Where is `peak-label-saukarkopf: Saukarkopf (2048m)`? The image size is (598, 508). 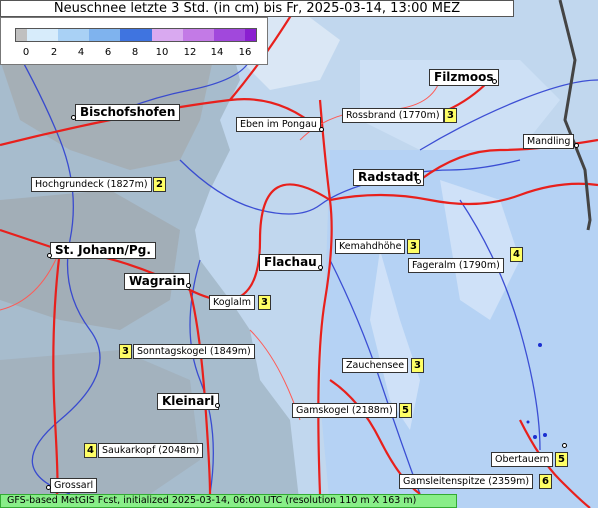
peak-label-saukarkopf: Saukarkopf (2048m) is located at coordinates (151, 450).